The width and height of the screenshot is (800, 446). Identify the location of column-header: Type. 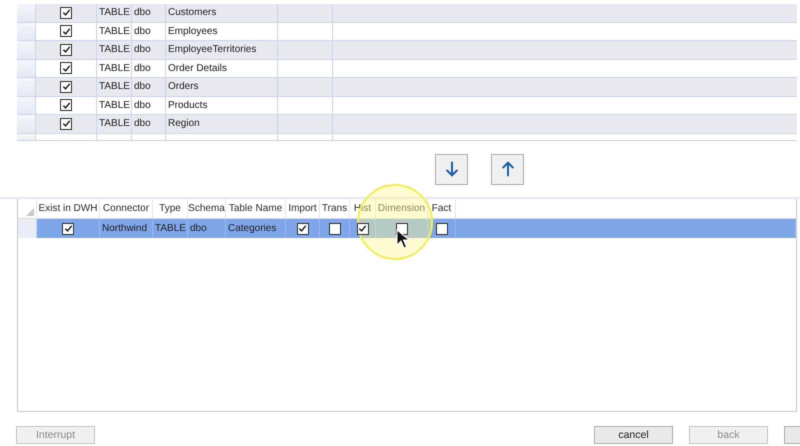
(170, 208).